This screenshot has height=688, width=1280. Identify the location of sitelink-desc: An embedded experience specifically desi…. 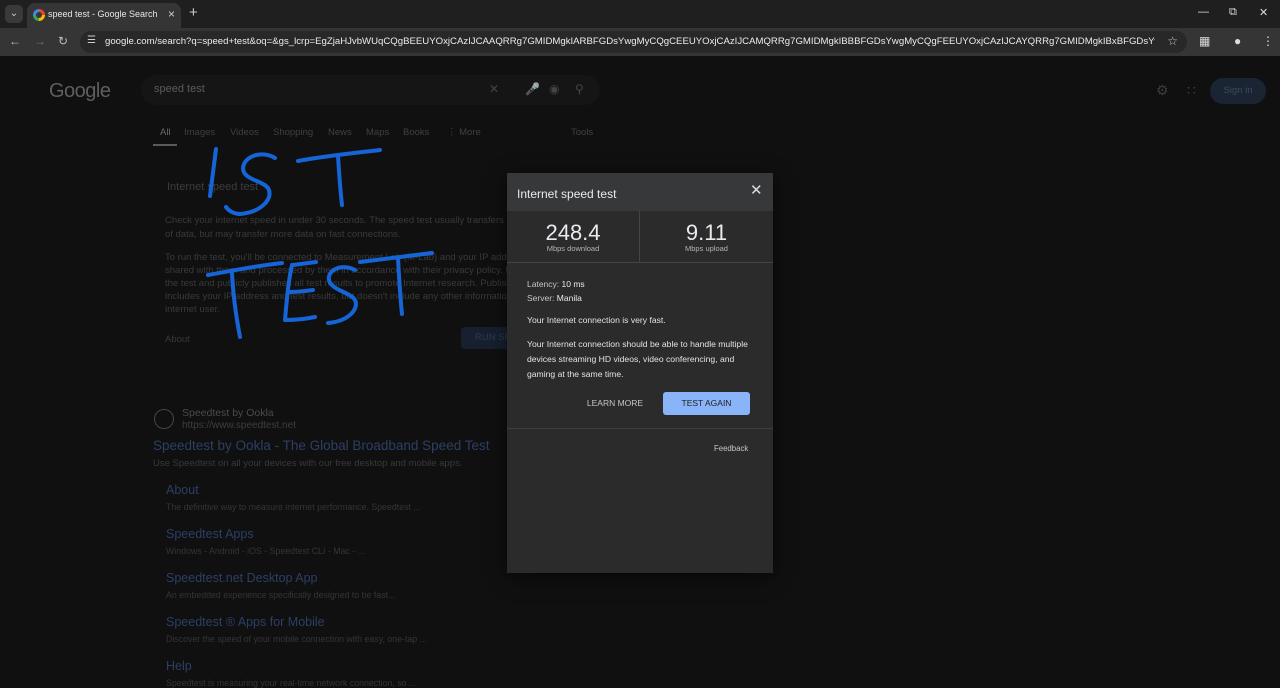
(281, 595).